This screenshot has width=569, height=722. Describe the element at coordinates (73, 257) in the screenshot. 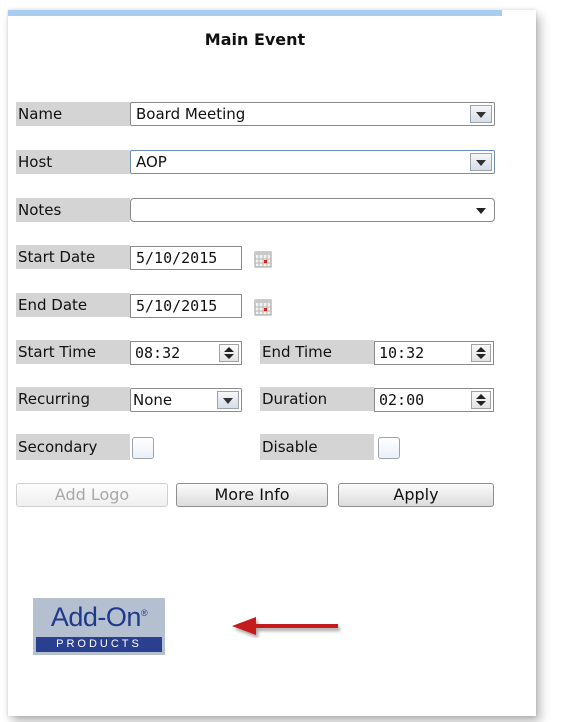

I see `start-date-label: Start Date` at that location.